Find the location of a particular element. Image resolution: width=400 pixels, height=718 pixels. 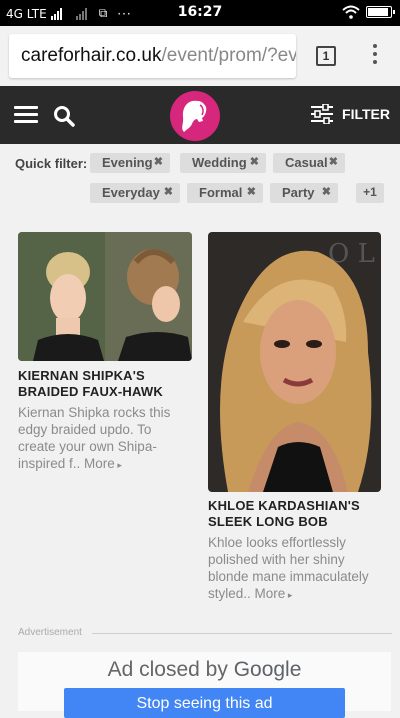

google-wordmark: Google is located at coordinates (267, 669).